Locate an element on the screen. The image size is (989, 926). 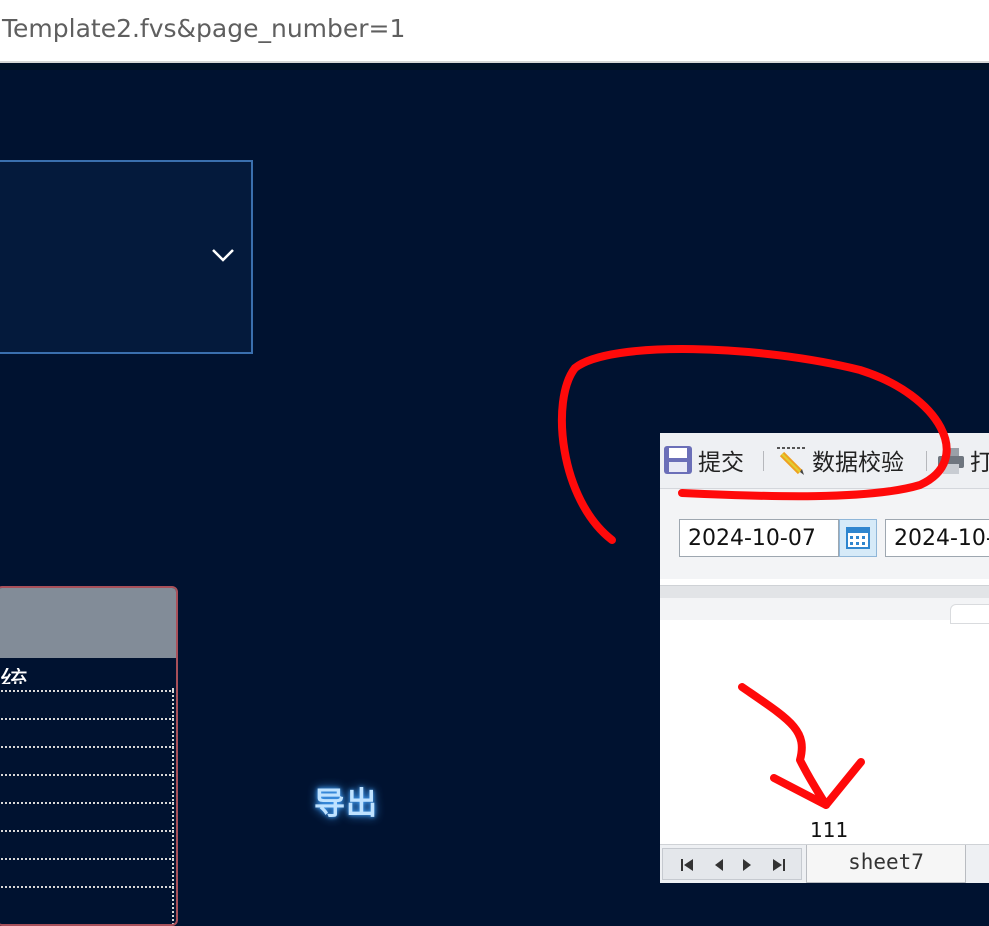
calendar-button is located at coordinates (858, 538).